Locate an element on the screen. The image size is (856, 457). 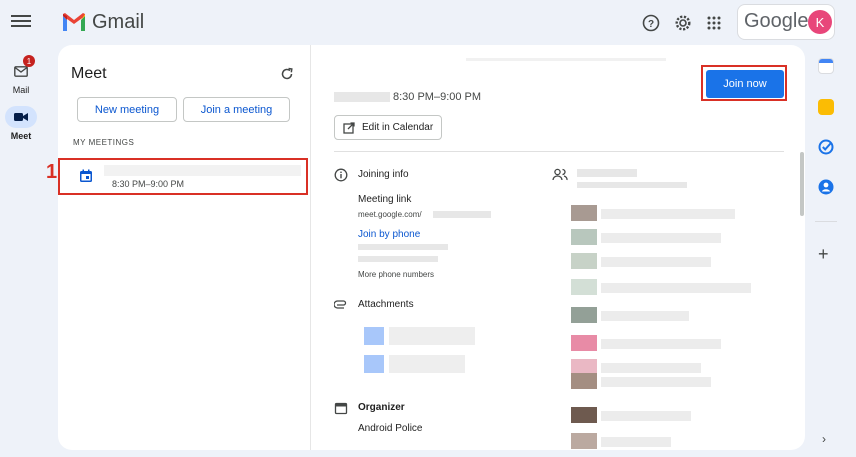
meet-panel-title: Meet is located at coordinates (89, 73).